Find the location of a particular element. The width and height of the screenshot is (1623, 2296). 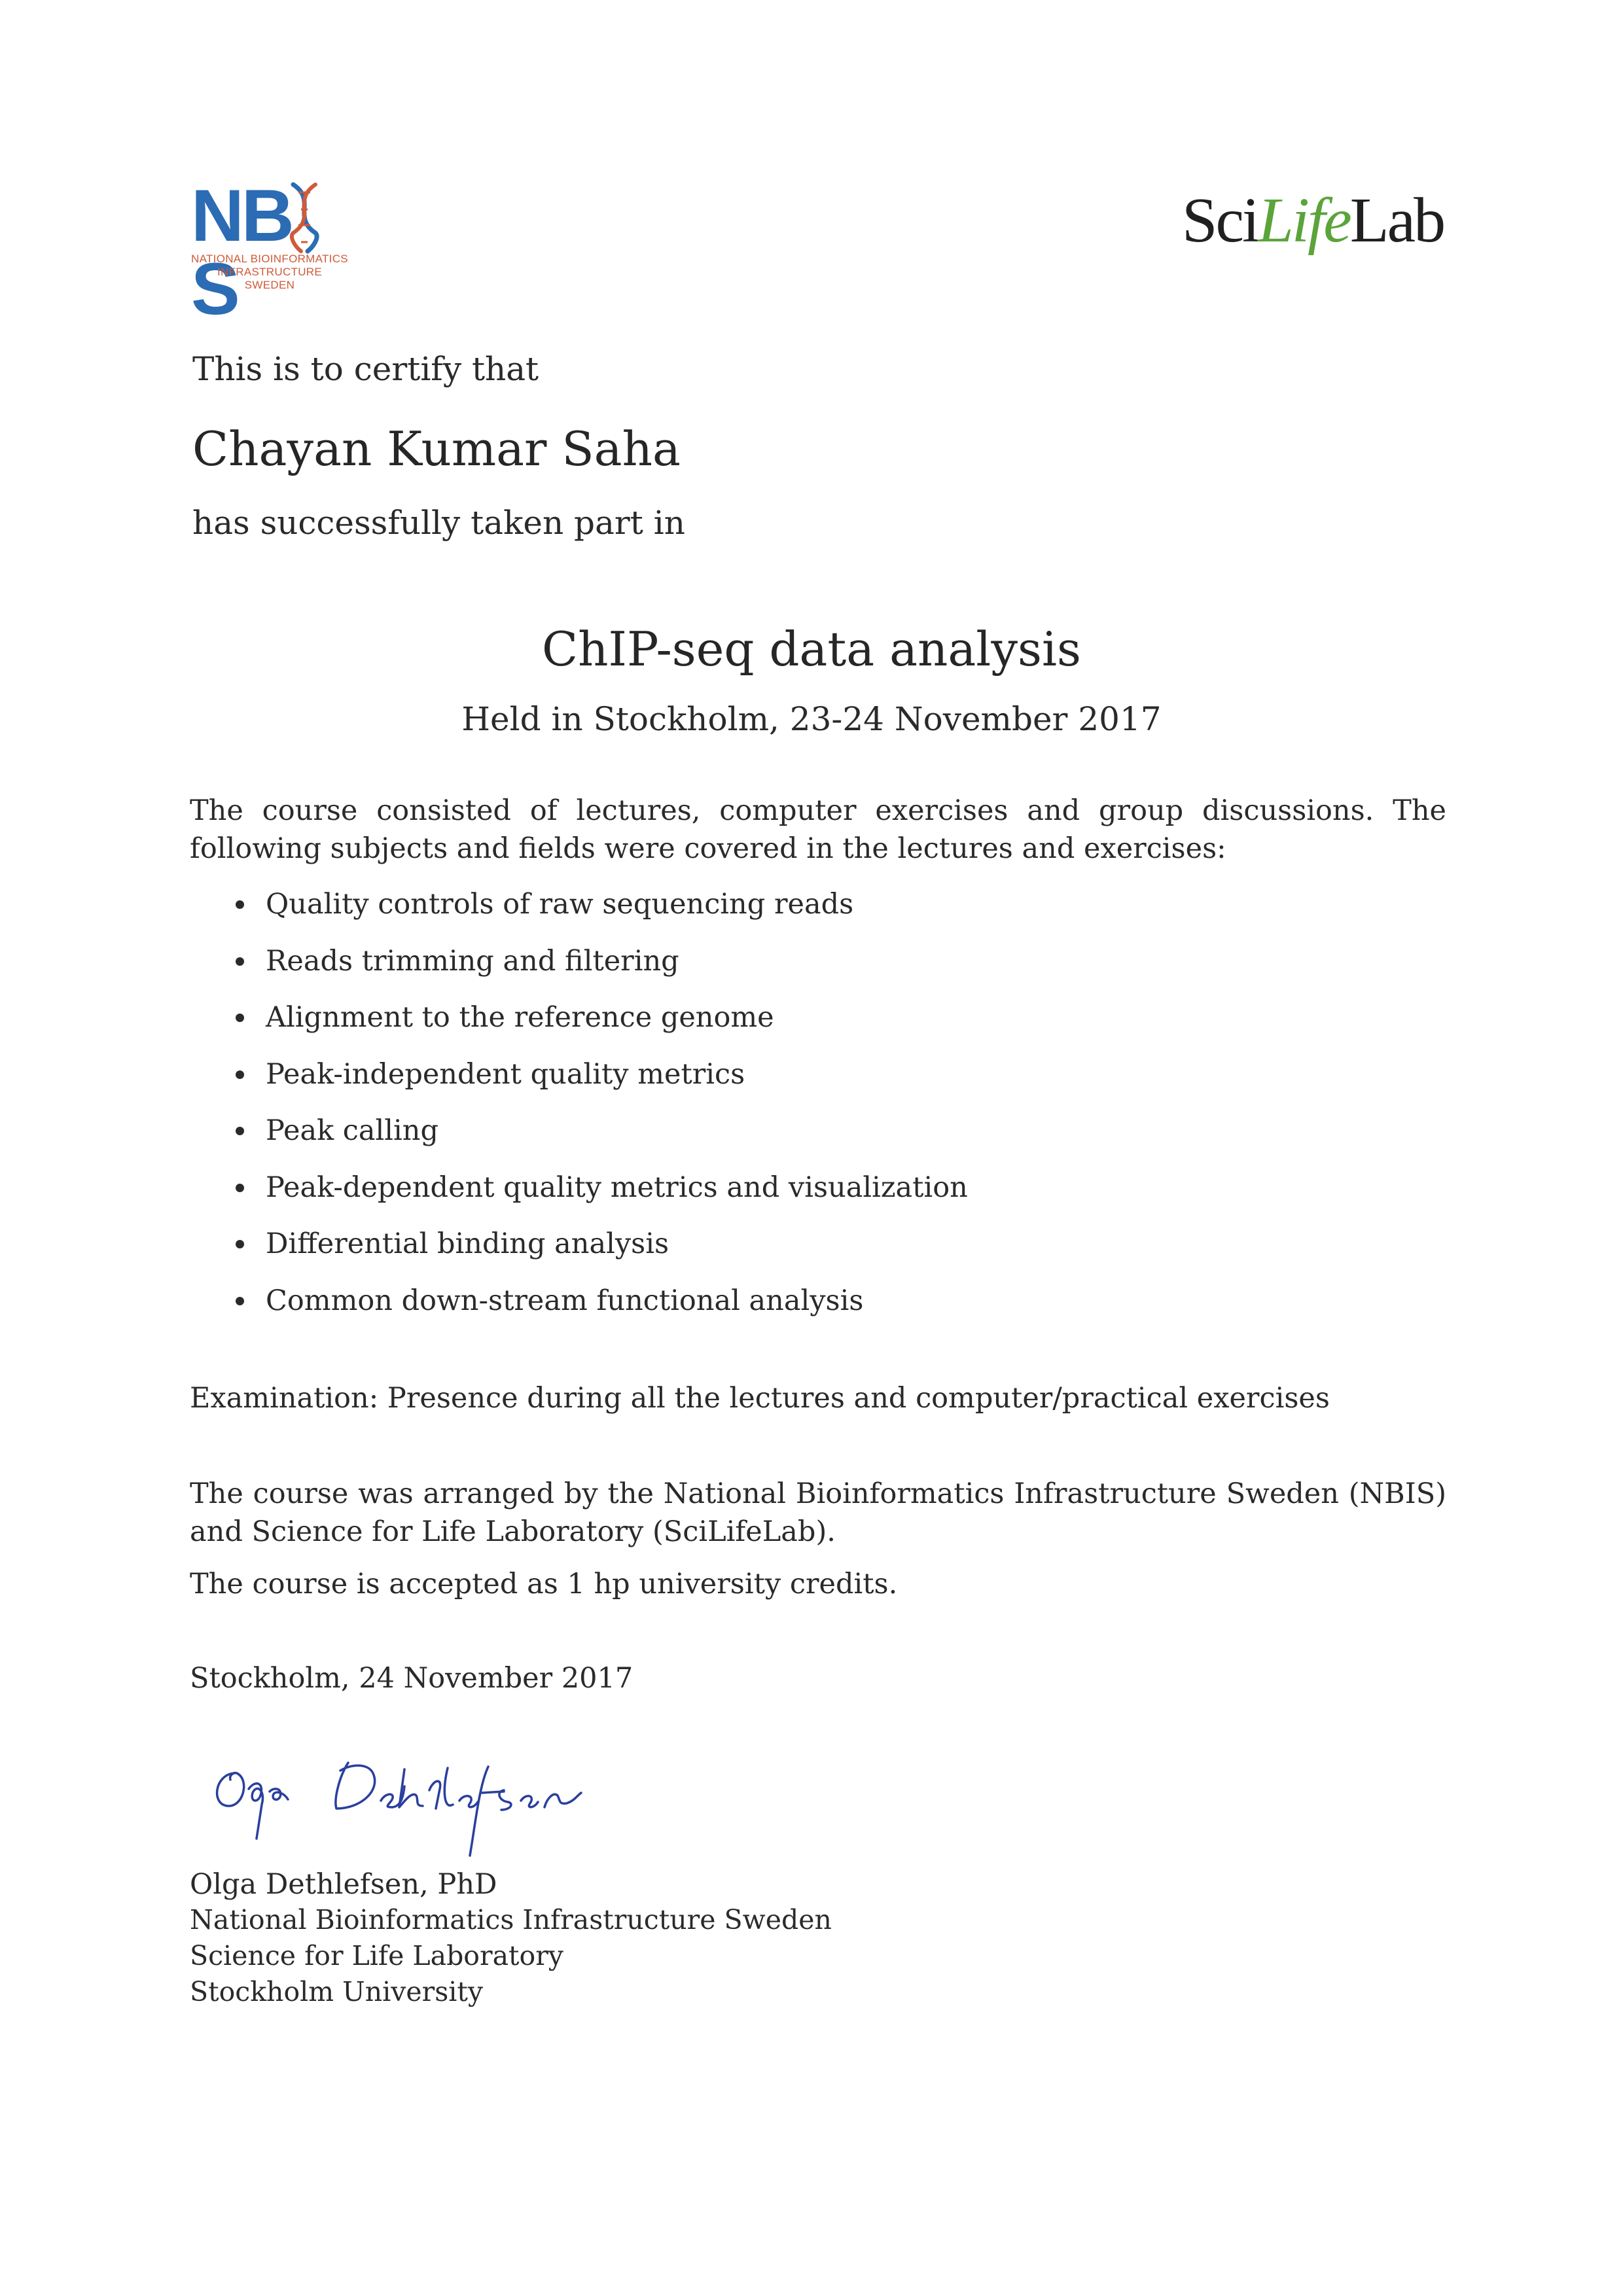

topic-item: Peak-independent quality metrics is located at coordinates (825, 1084).